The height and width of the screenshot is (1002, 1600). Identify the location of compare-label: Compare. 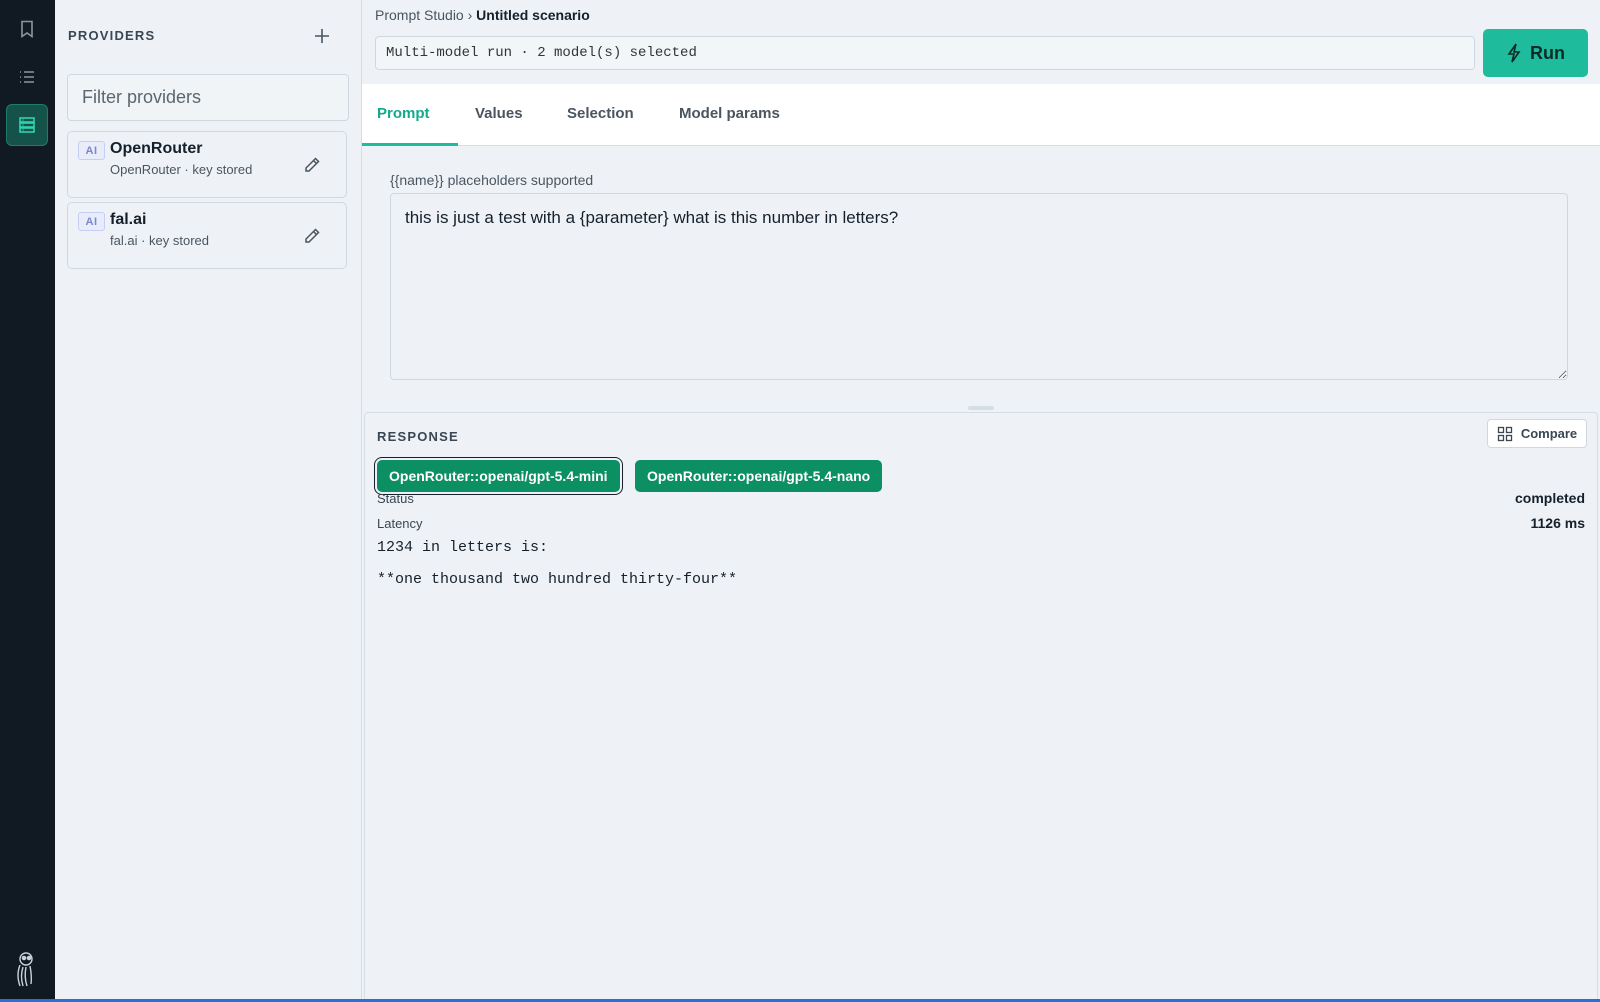
(1549, 433).